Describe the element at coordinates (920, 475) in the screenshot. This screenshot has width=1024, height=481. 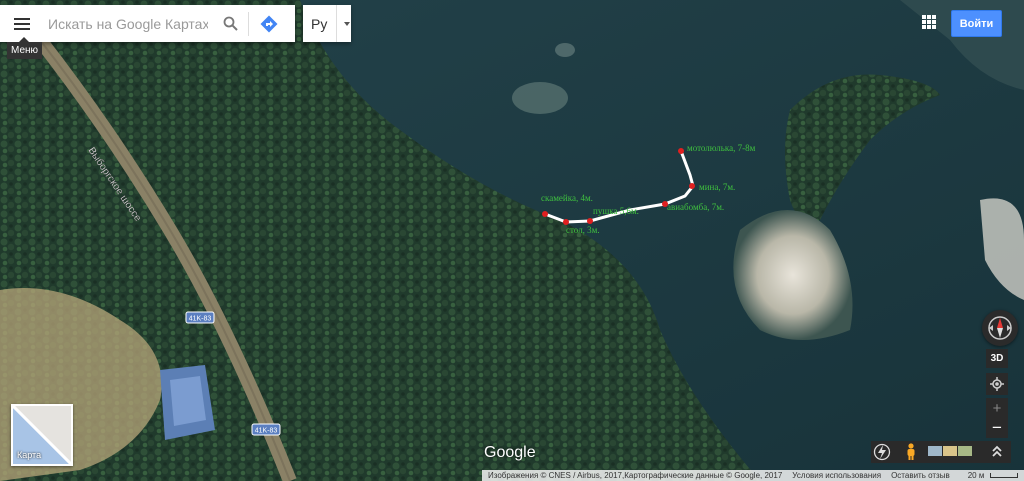
I see `feedback-link: Оставить отзыв` at that location.